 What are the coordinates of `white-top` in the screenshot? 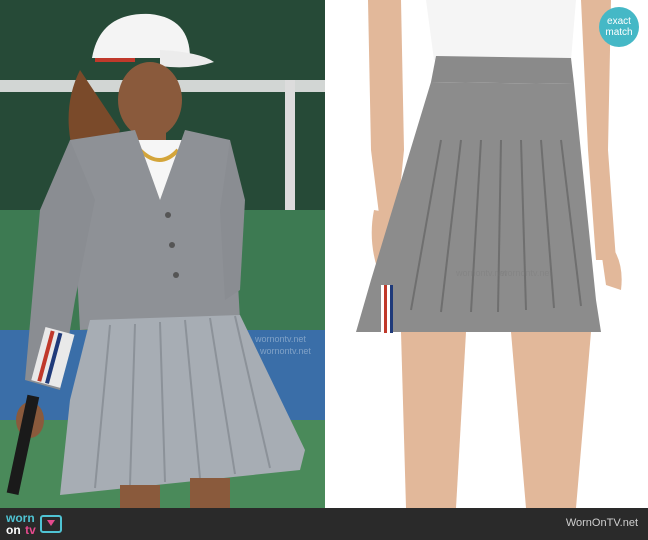 It's located at (501, 30).